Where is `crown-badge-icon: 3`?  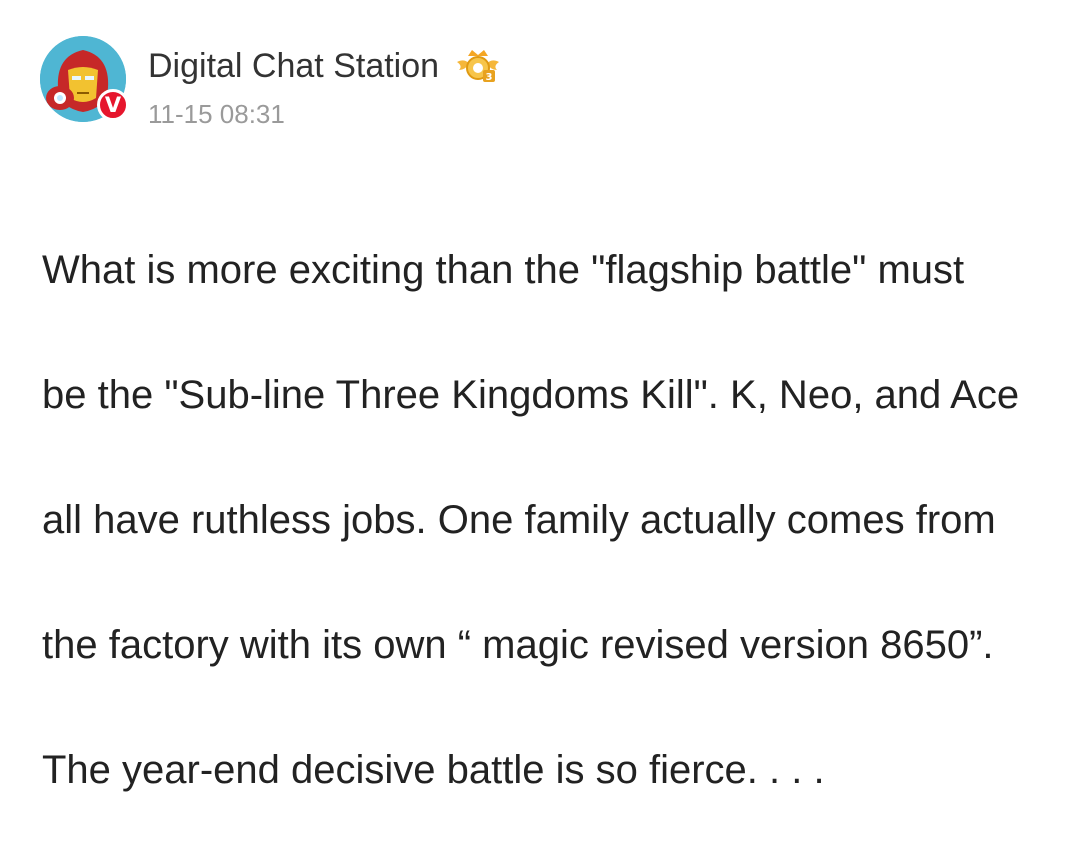
crown-badge-icon: 3 is located at coordinates (478, 67).